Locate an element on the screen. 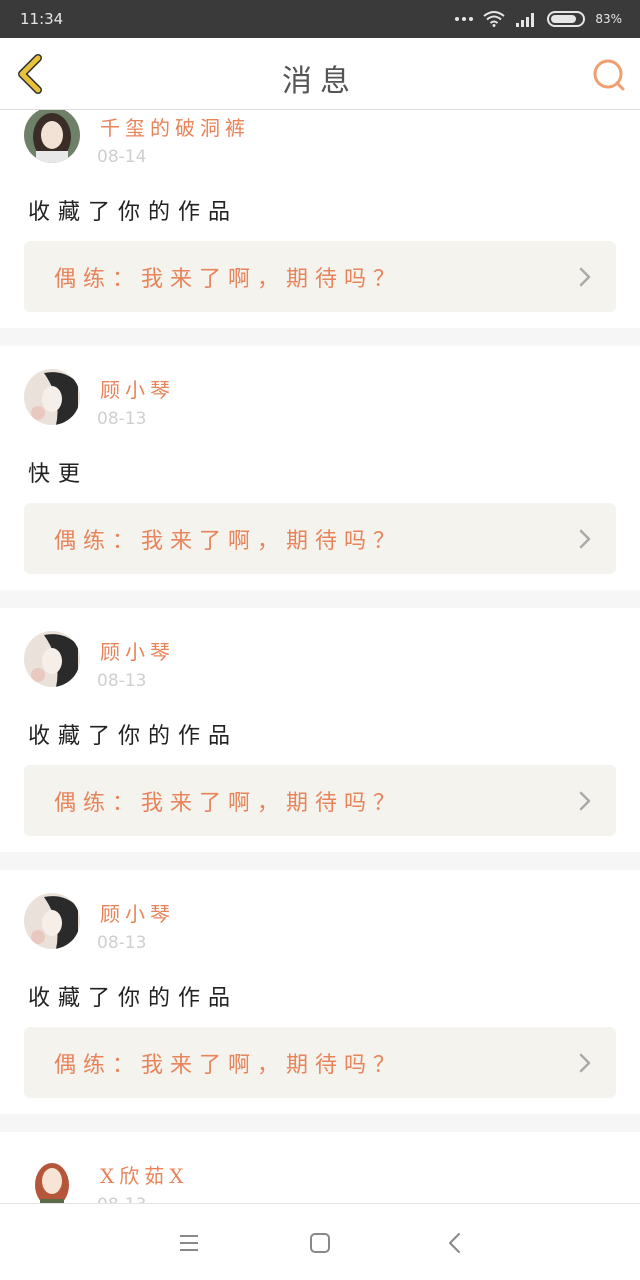 Image resolution: width=640 pixels, height=1280 pixels. username: X欣茹X is located at coordinates (144, 1174).